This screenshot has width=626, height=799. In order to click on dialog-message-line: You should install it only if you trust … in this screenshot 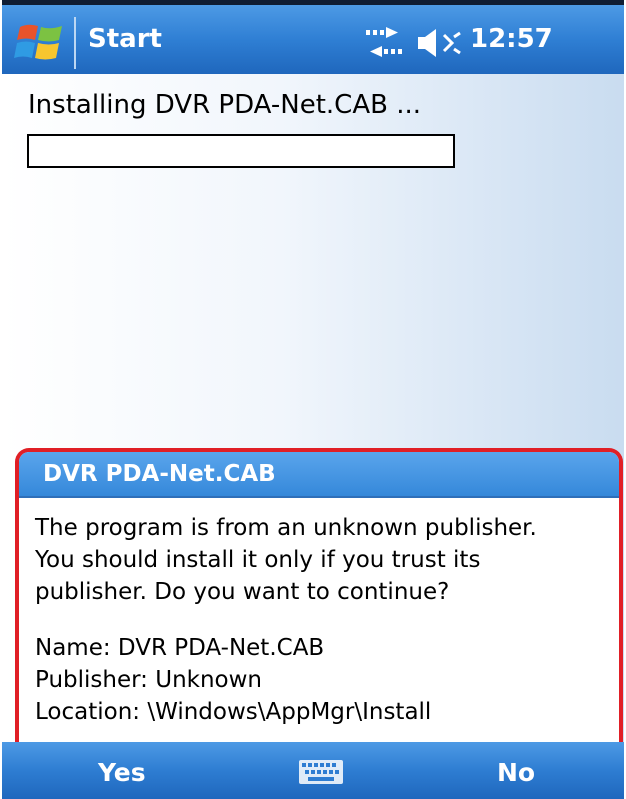, I will do `click(258, 560)`.